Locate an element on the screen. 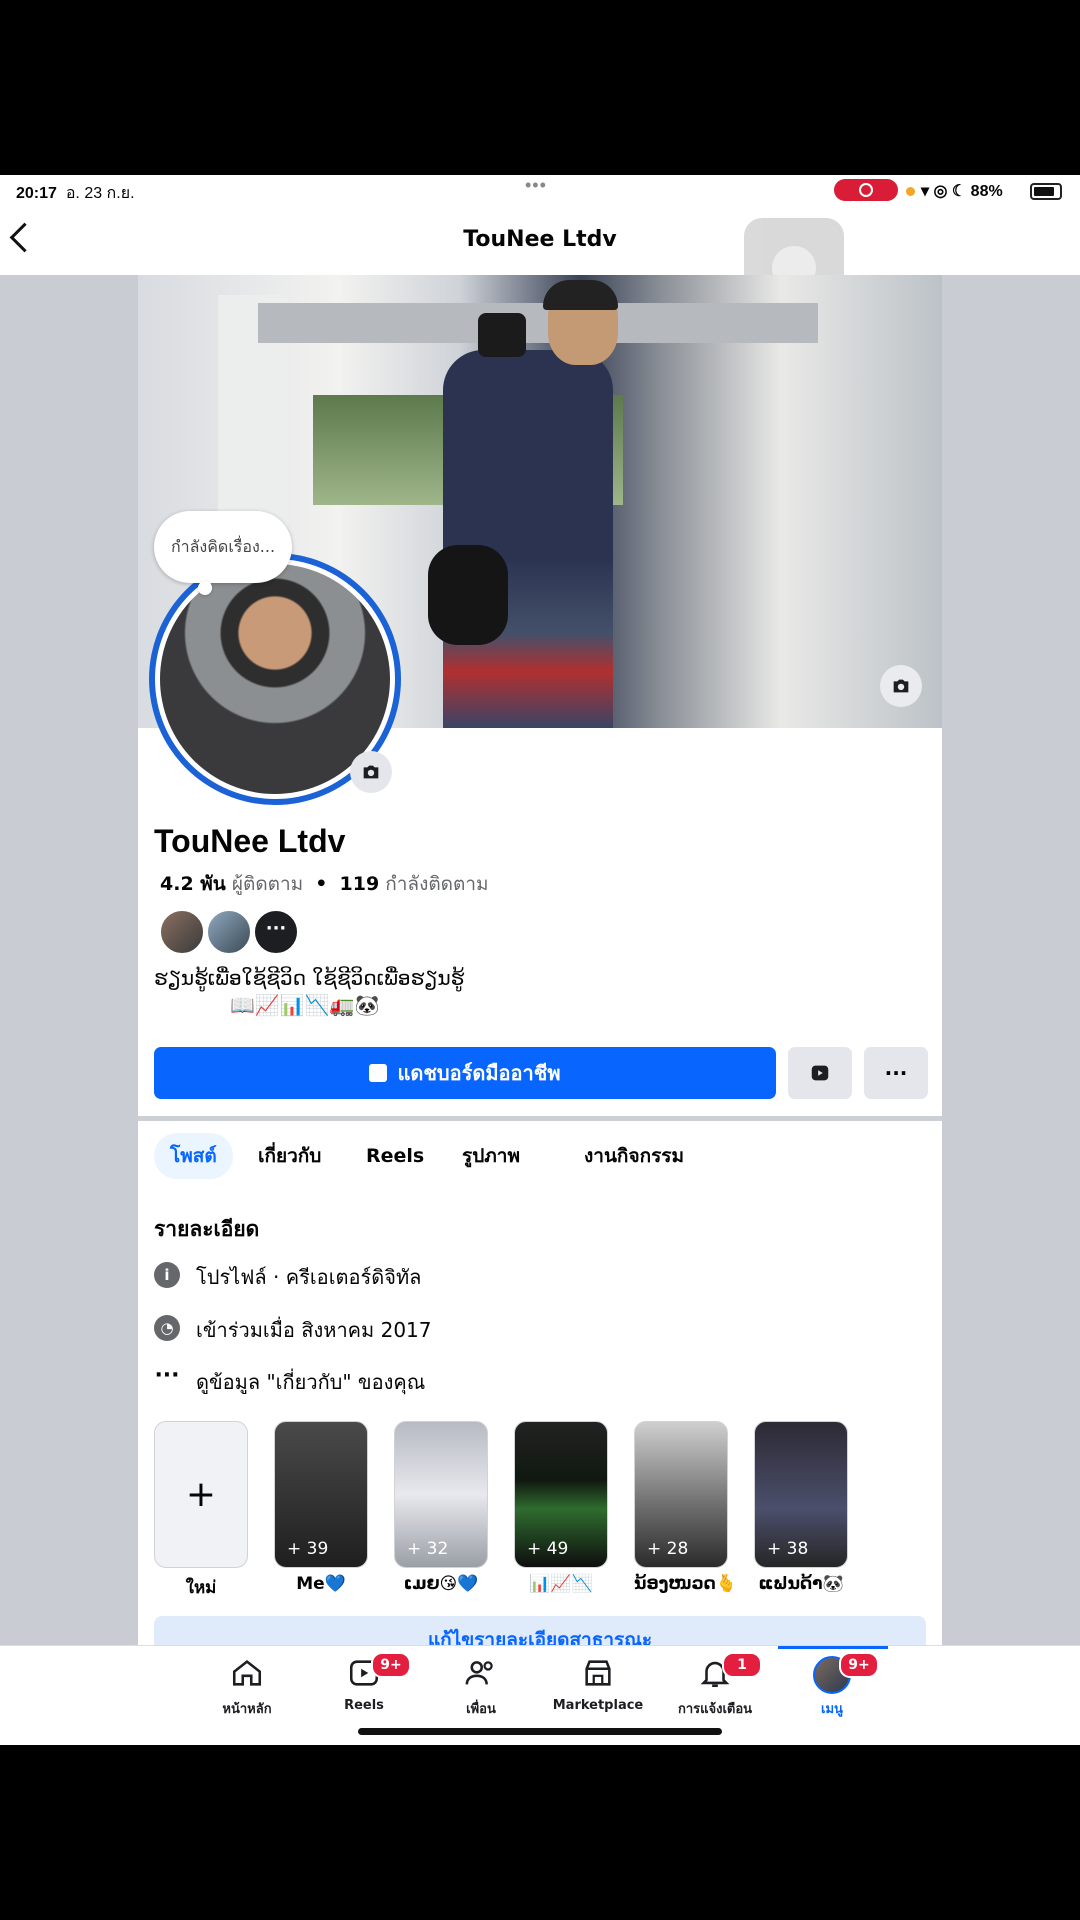 The height and width of the screenshot is (1920, 1080). highlight-cover: + 28 is located at coordinates (681, 1494).